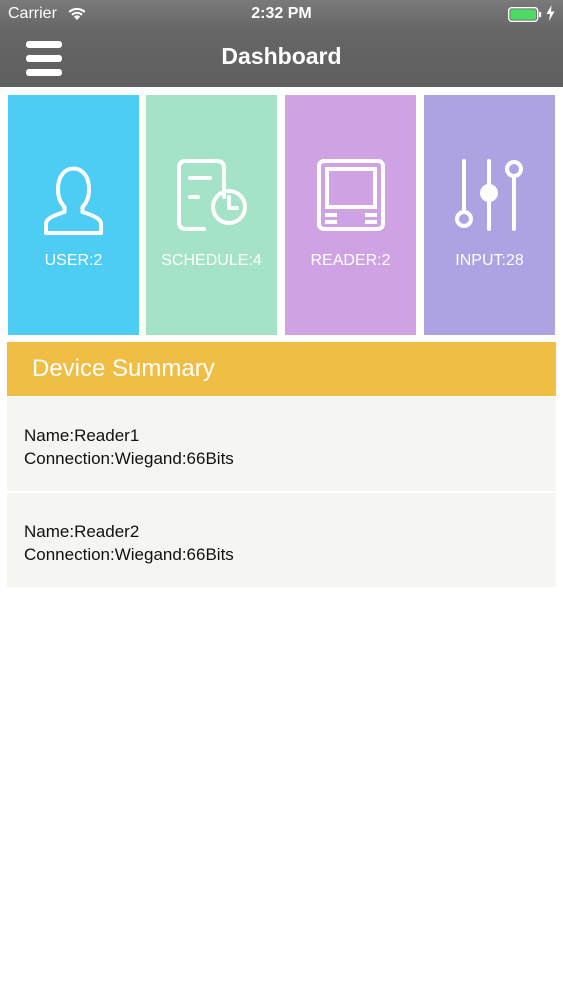 The height and width of the screenshot is (1000, 563). I want to click on reader-count-label: READER:2, so click(350, 260).